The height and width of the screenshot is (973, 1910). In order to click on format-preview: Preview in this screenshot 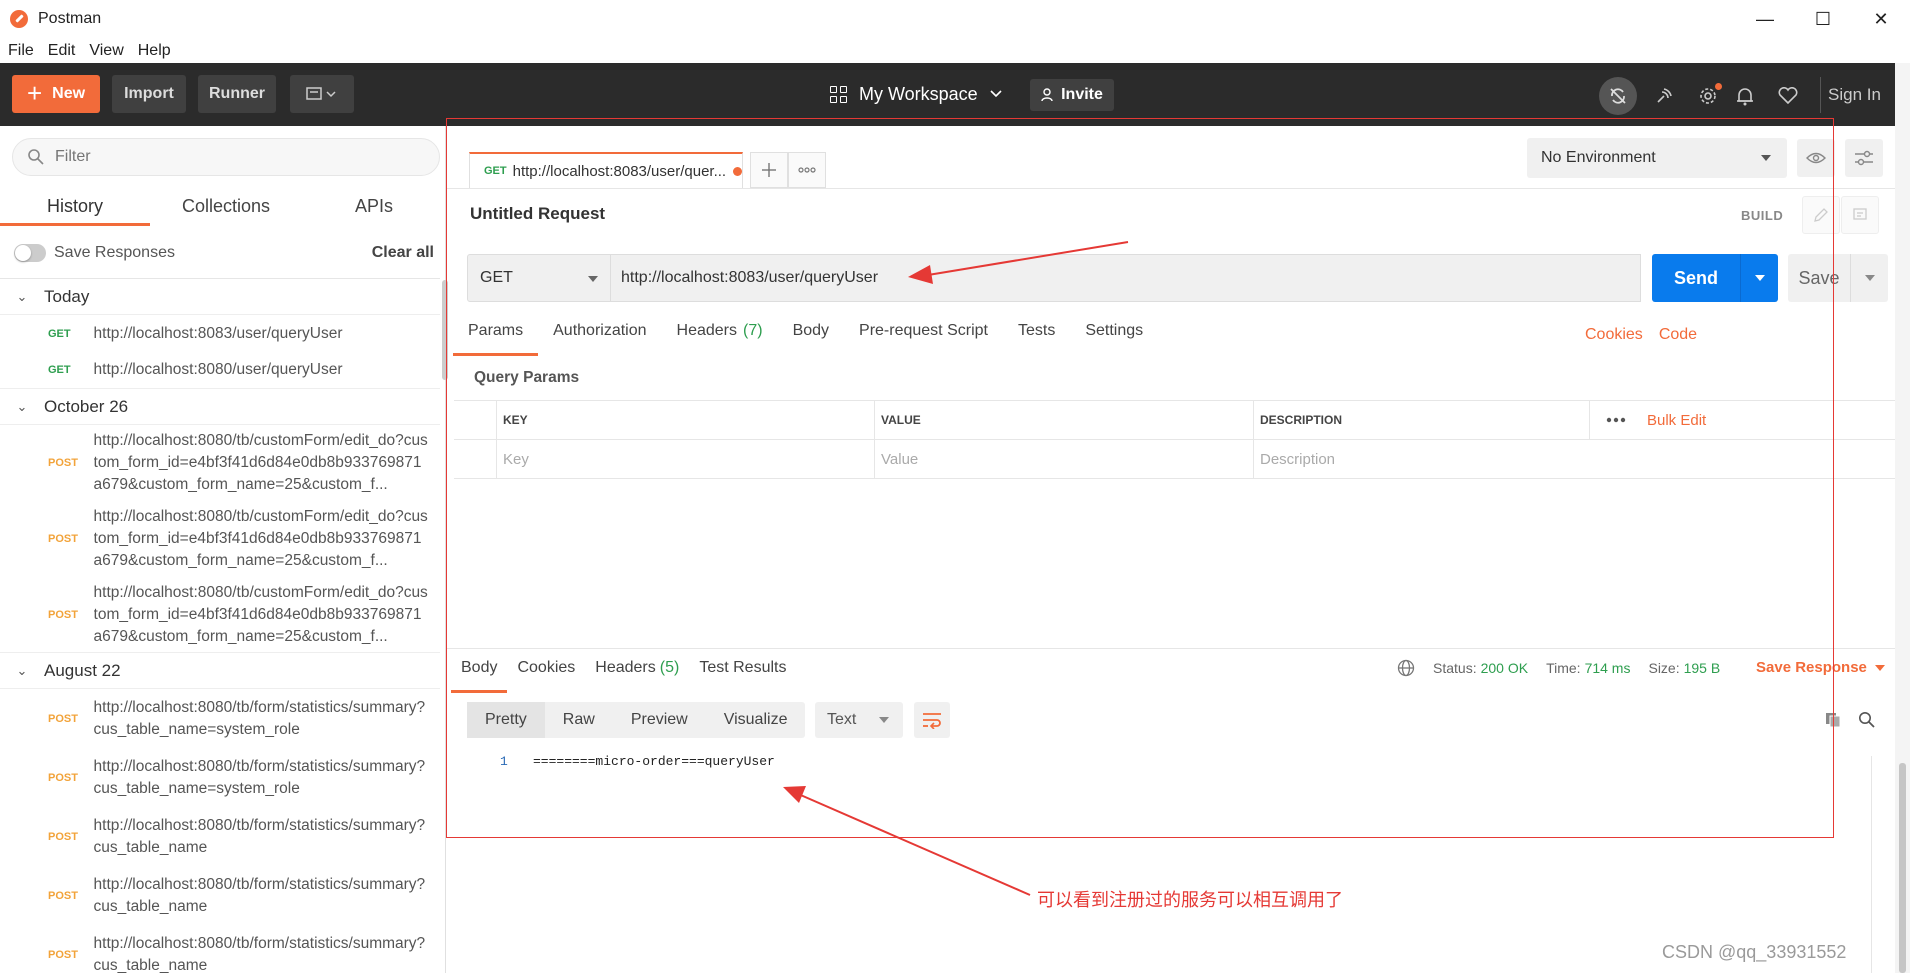, I will do `click(659, 720)`.